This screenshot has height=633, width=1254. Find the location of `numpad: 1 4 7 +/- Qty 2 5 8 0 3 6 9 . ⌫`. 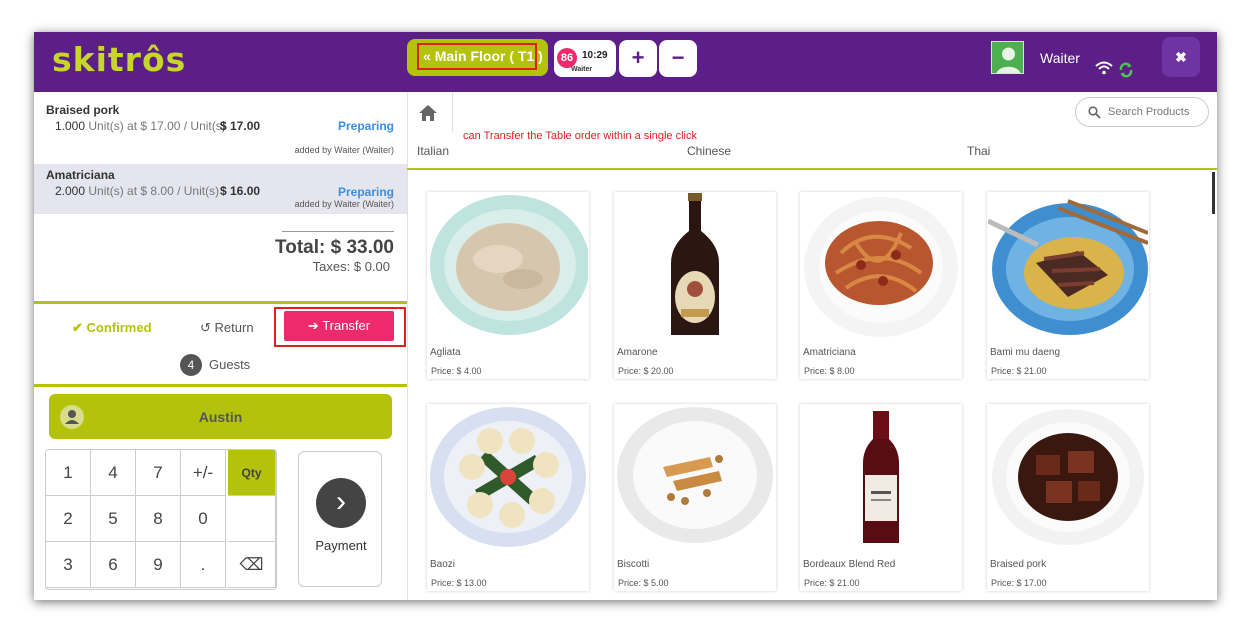

numpad: 1 4 7 +/- Qty 2 5 8 0 3 6 9 . ⌫ is located at coordinates (161, 519).